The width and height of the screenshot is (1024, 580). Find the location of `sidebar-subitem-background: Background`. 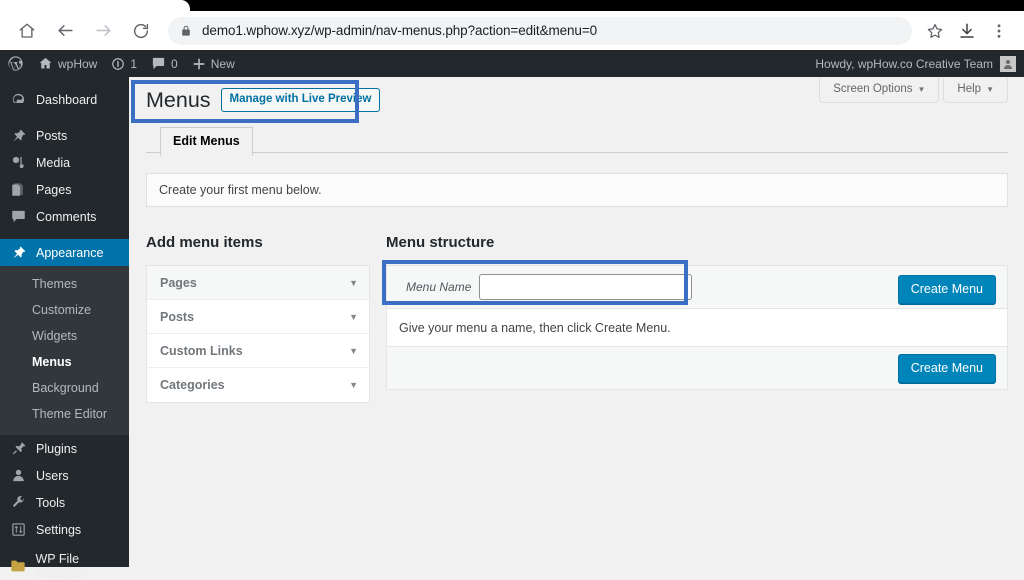

sidebar-subitem-background: Background is located at coordinates (64, 388).